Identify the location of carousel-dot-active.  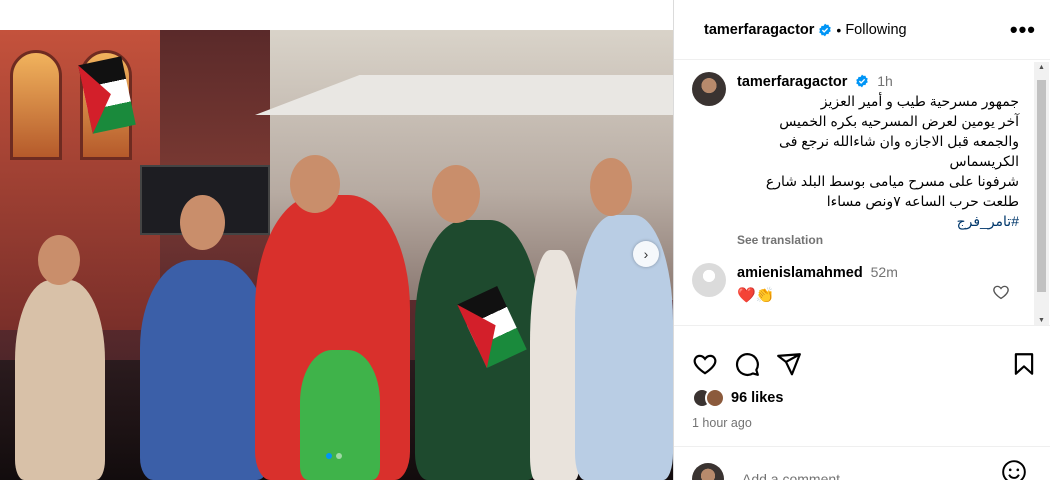
(329, 456).